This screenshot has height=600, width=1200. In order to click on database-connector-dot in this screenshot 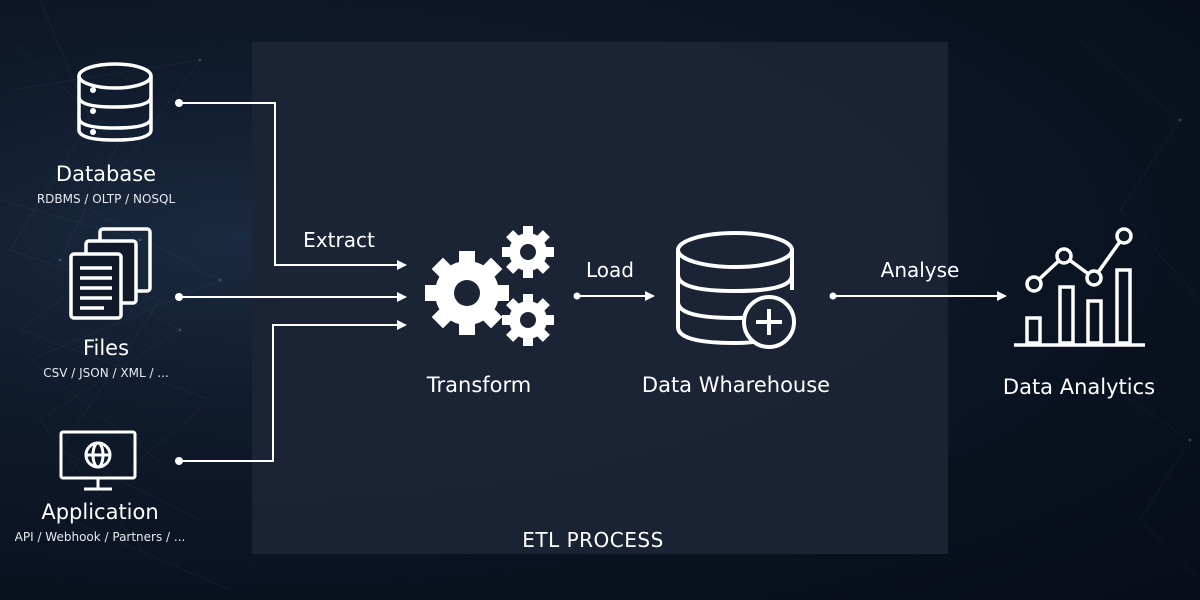, I will do `click(179, 103)`.